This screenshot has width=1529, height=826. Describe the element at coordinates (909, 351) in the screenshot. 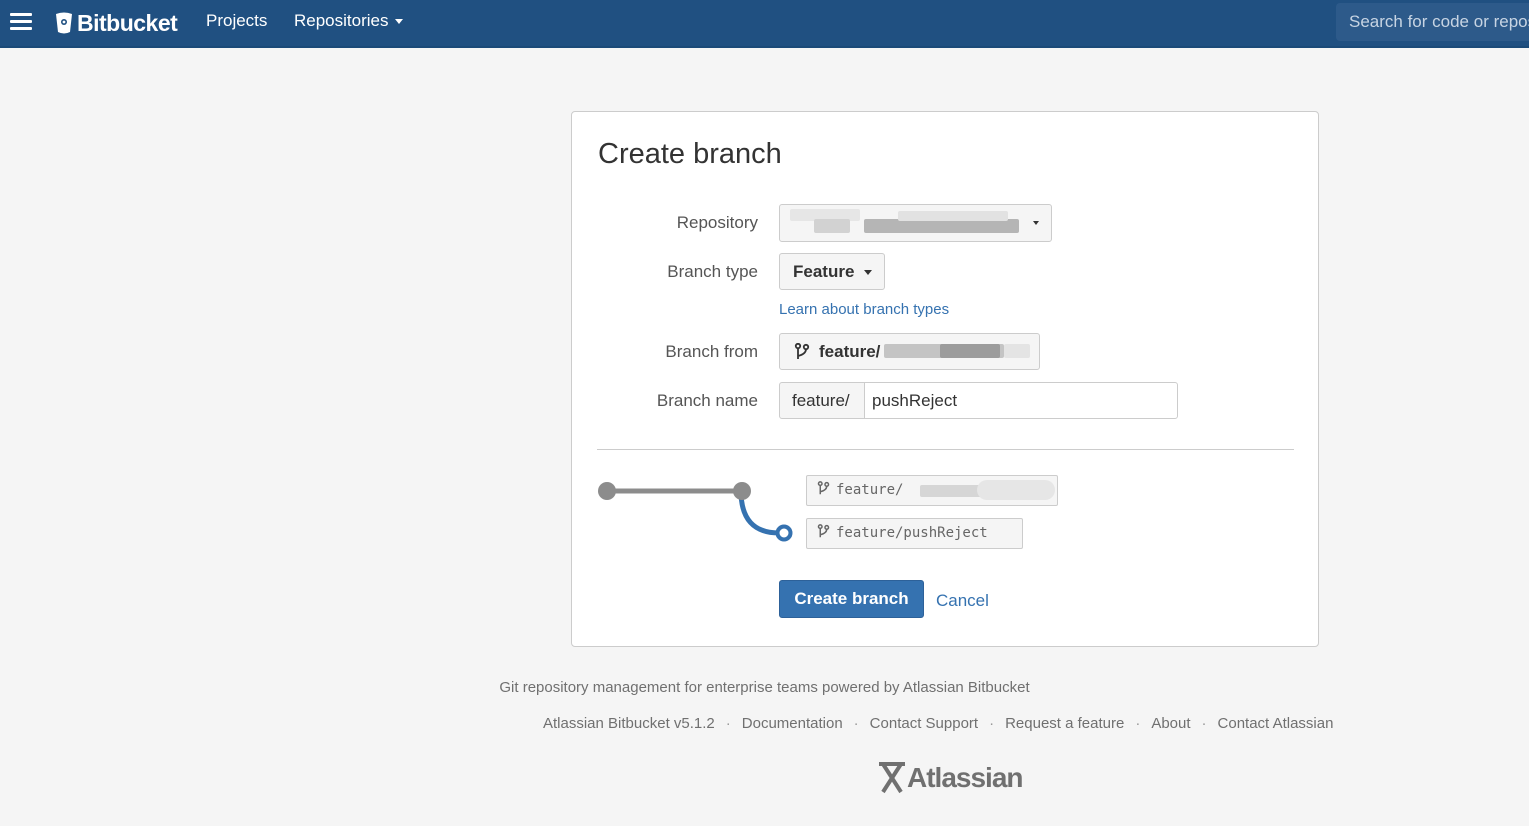

I see `branch-from-selector: feature/` at that location.